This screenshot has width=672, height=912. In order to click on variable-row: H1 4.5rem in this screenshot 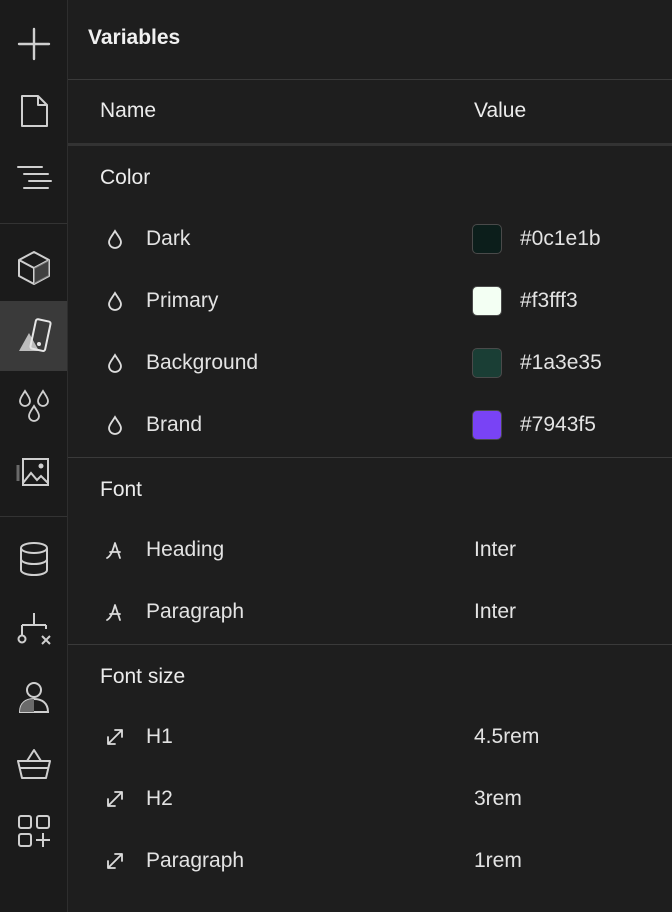, I will do `click(370, 737)`.